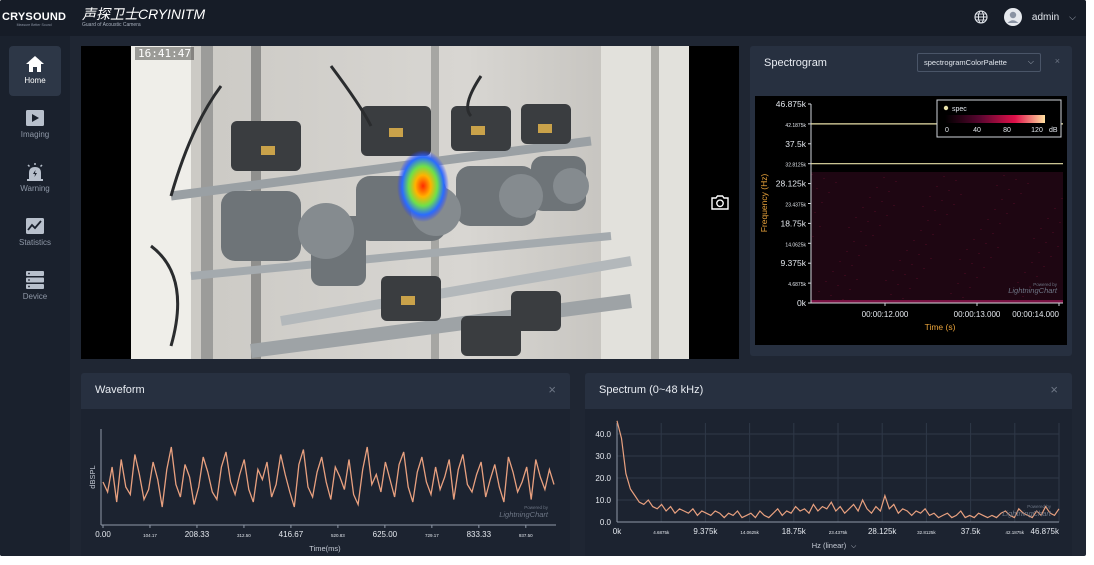  I want to click on x-tick-label: 0.00, so click(103, 534).